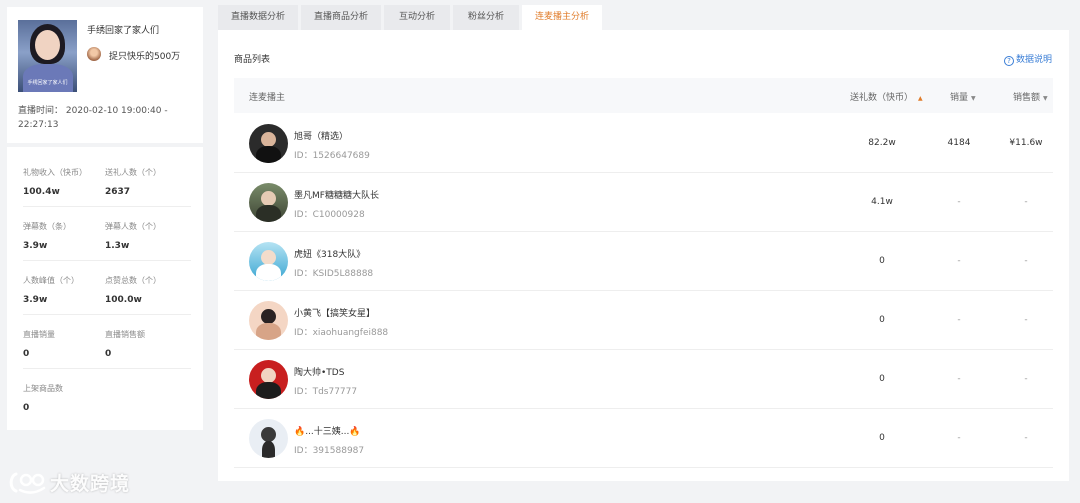 The height and width of the screenshot is (503, 1080). Describe the element at coordinates (643, 143) in the screenshot. I see `table-row: 旭哥（精选） ID：1526647689 82.2w 4184 ¥11.6w` at that location.